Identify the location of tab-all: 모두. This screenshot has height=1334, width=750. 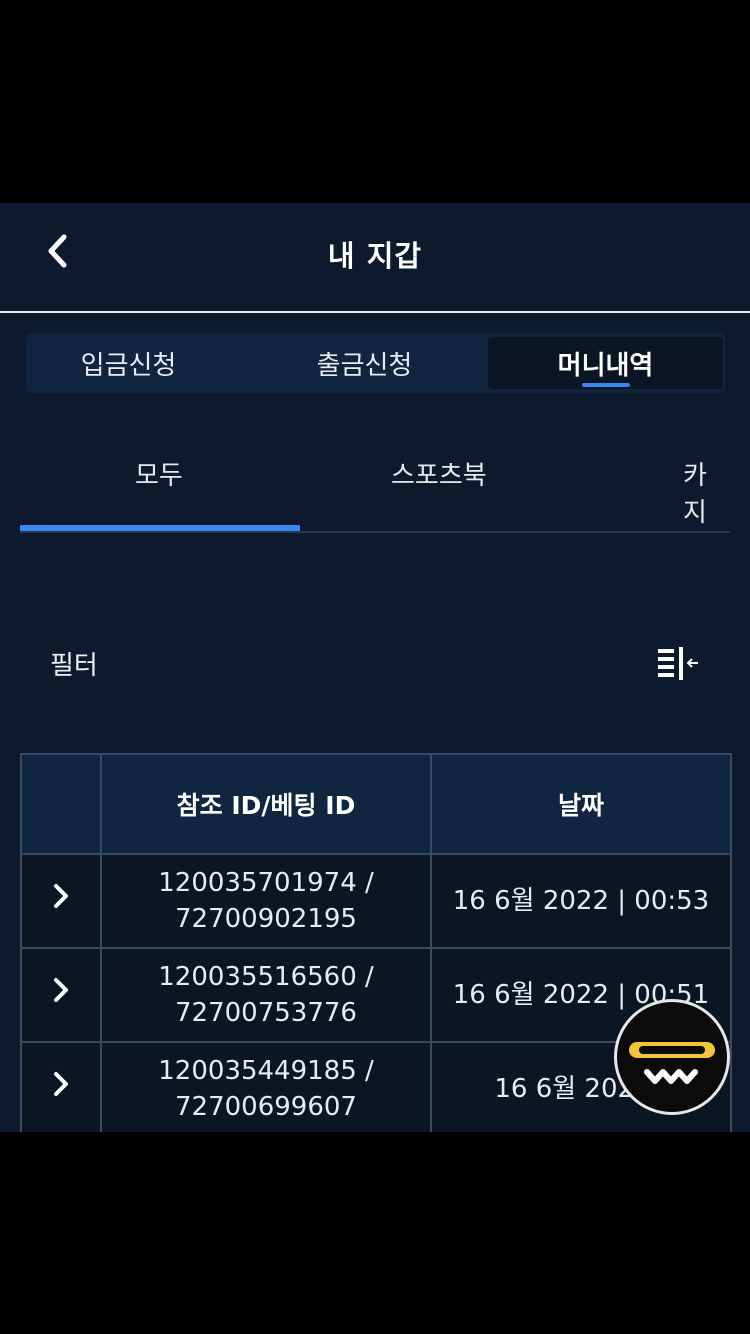
(159, 473).